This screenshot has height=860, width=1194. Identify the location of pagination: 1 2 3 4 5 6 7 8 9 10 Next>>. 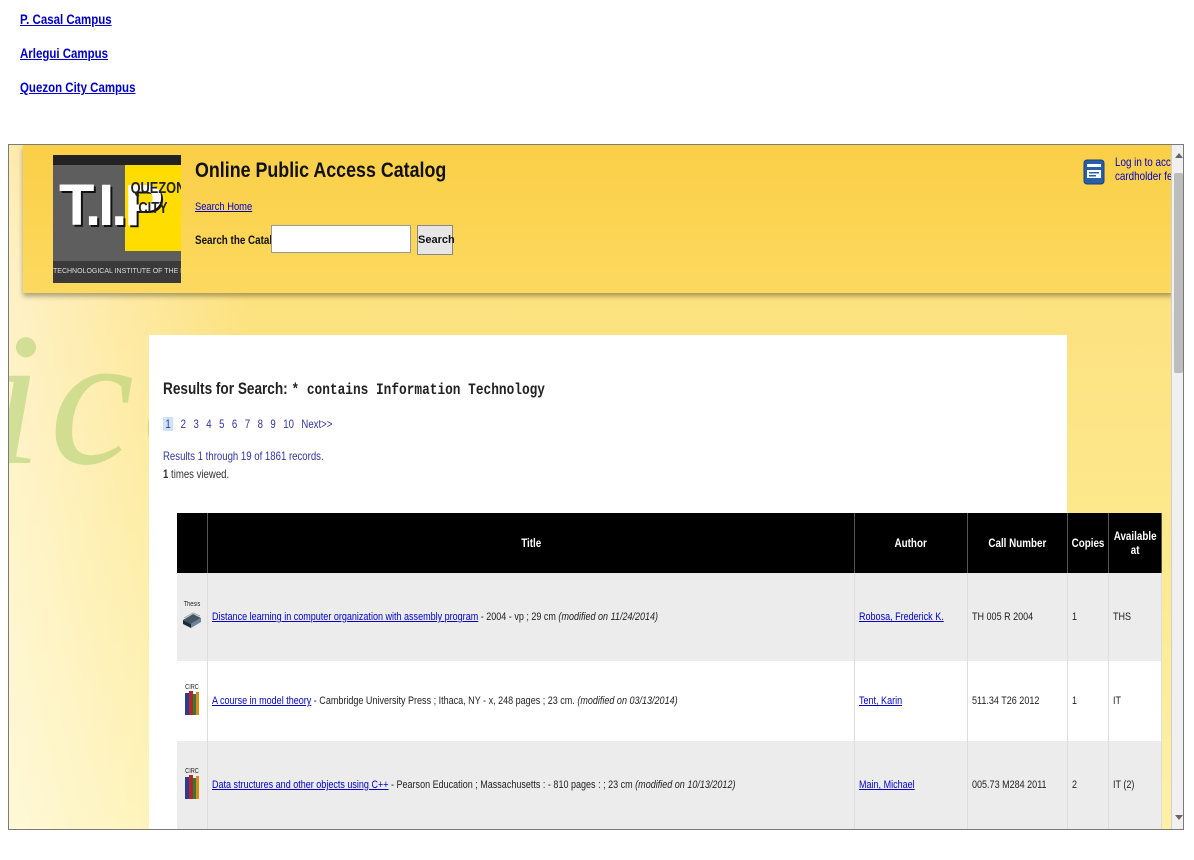
(250, 424).